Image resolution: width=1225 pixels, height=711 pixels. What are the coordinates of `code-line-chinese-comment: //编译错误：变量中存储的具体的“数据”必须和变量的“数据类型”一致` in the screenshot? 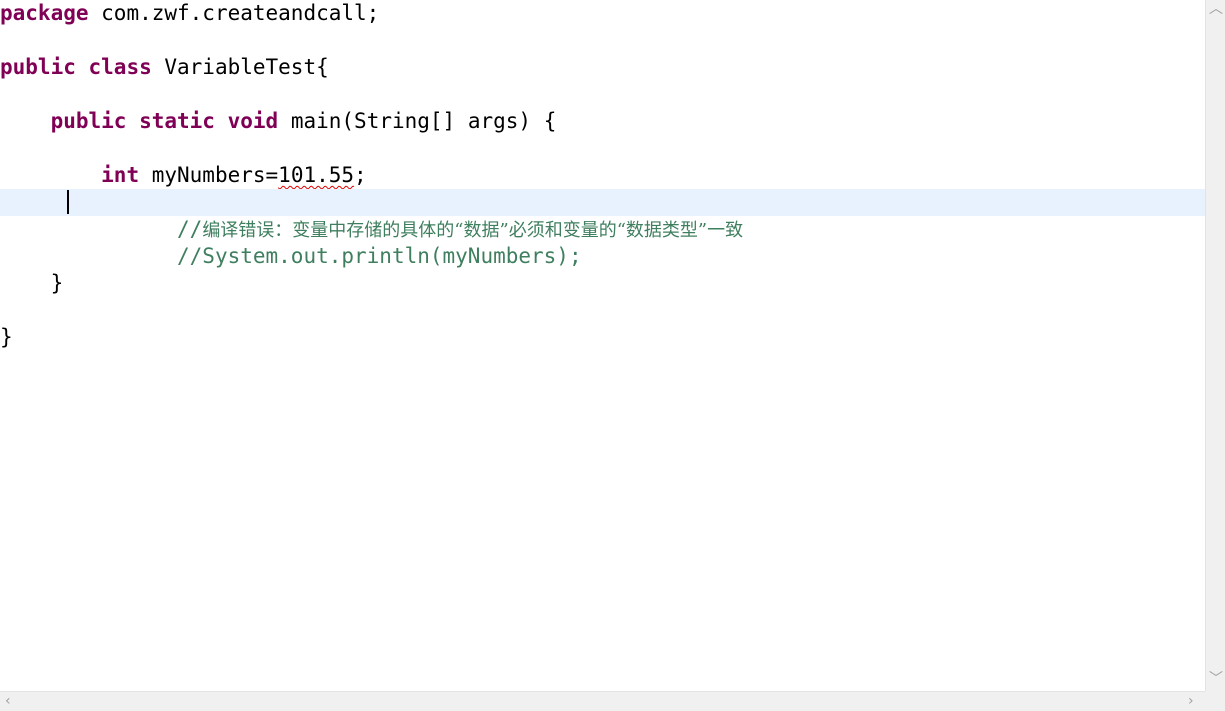 It's located at (602, 229).